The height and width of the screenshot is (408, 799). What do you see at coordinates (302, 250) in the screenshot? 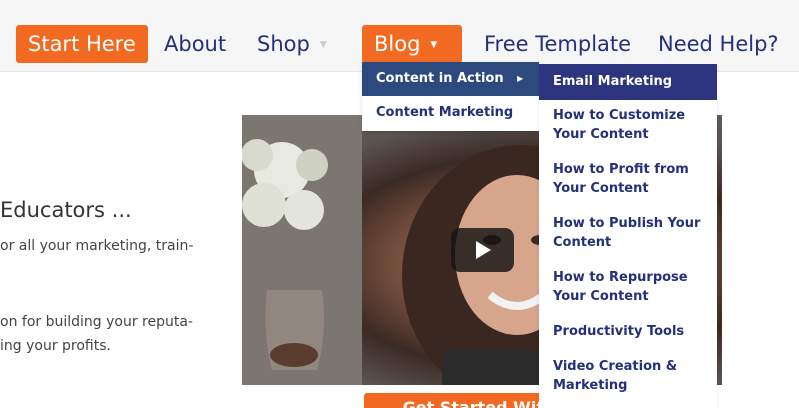
I see `video-thumbnail-flowers` at bounding box center [302, 250].